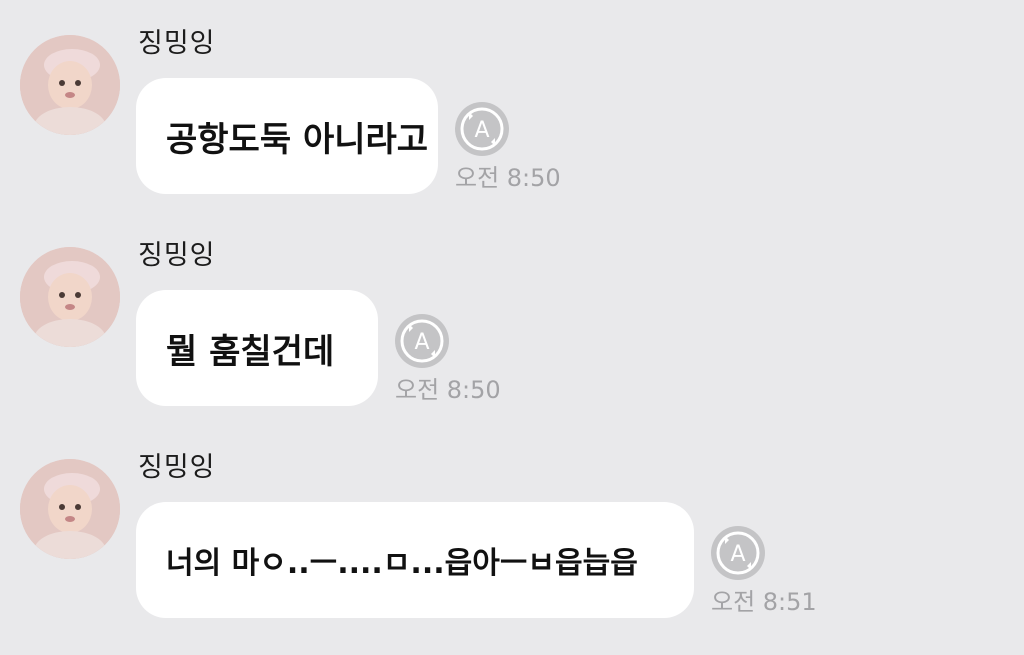 The width and height of the screenshot is (1024, 655). Describe the element at coordinates (250, 351) in the screenshot. I see `message-text: 뭘 훔칠건데` at that location.